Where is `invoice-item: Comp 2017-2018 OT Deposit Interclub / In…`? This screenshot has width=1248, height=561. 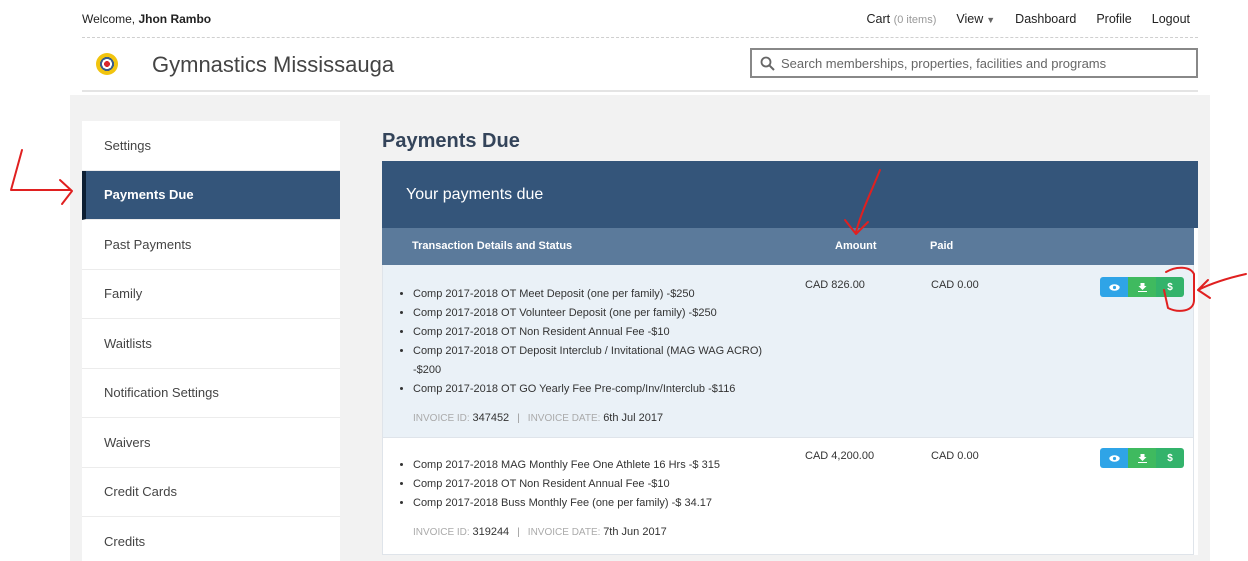 invoice-item: Comp 2017-2018 OT Deposit Interclub / In… is located at coordinates (596, 361).